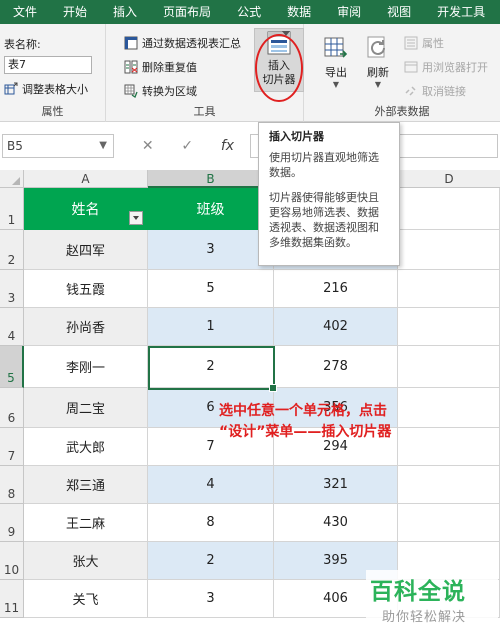 The image size is (500, 634). What do you see at coordinates (296, 136) in the screenshot?
I see `tooltip-title: 插入切片器` at bounding box center [296, 136].